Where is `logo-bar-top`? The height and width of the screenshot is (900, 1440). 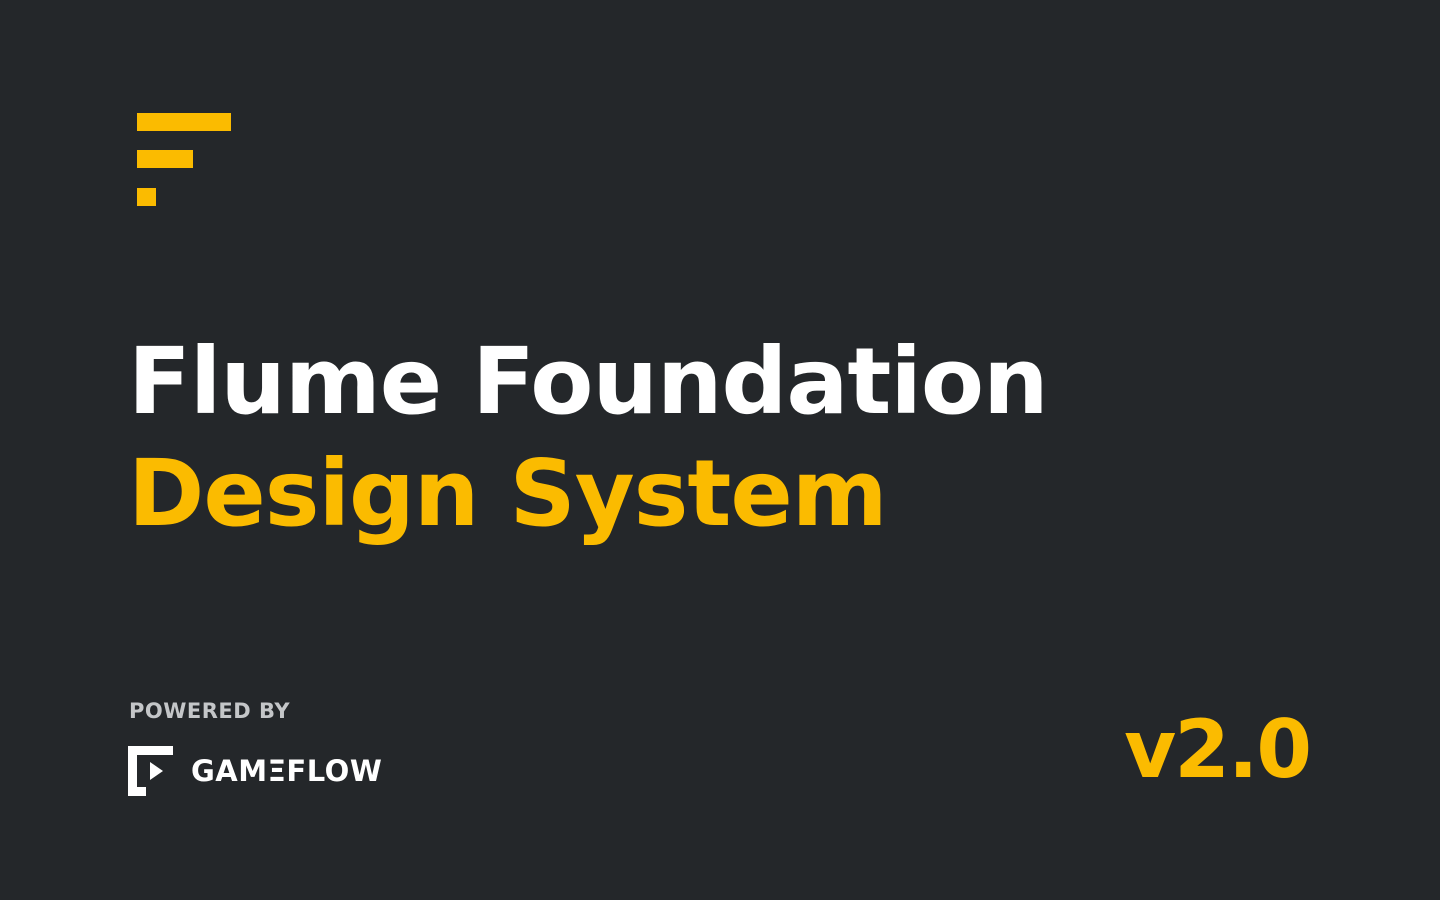
logo-bar-top is located at coordinates (184, 122).